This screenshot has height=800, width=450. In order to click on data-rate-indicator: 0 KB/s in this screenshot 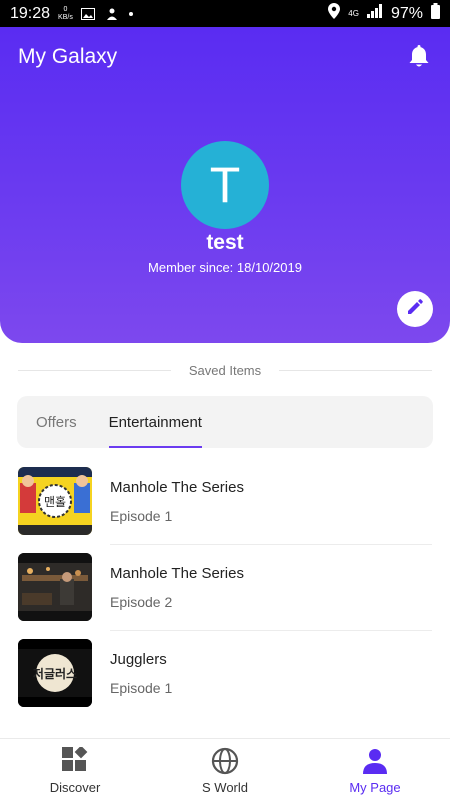, I will do `click(65, 14)`.